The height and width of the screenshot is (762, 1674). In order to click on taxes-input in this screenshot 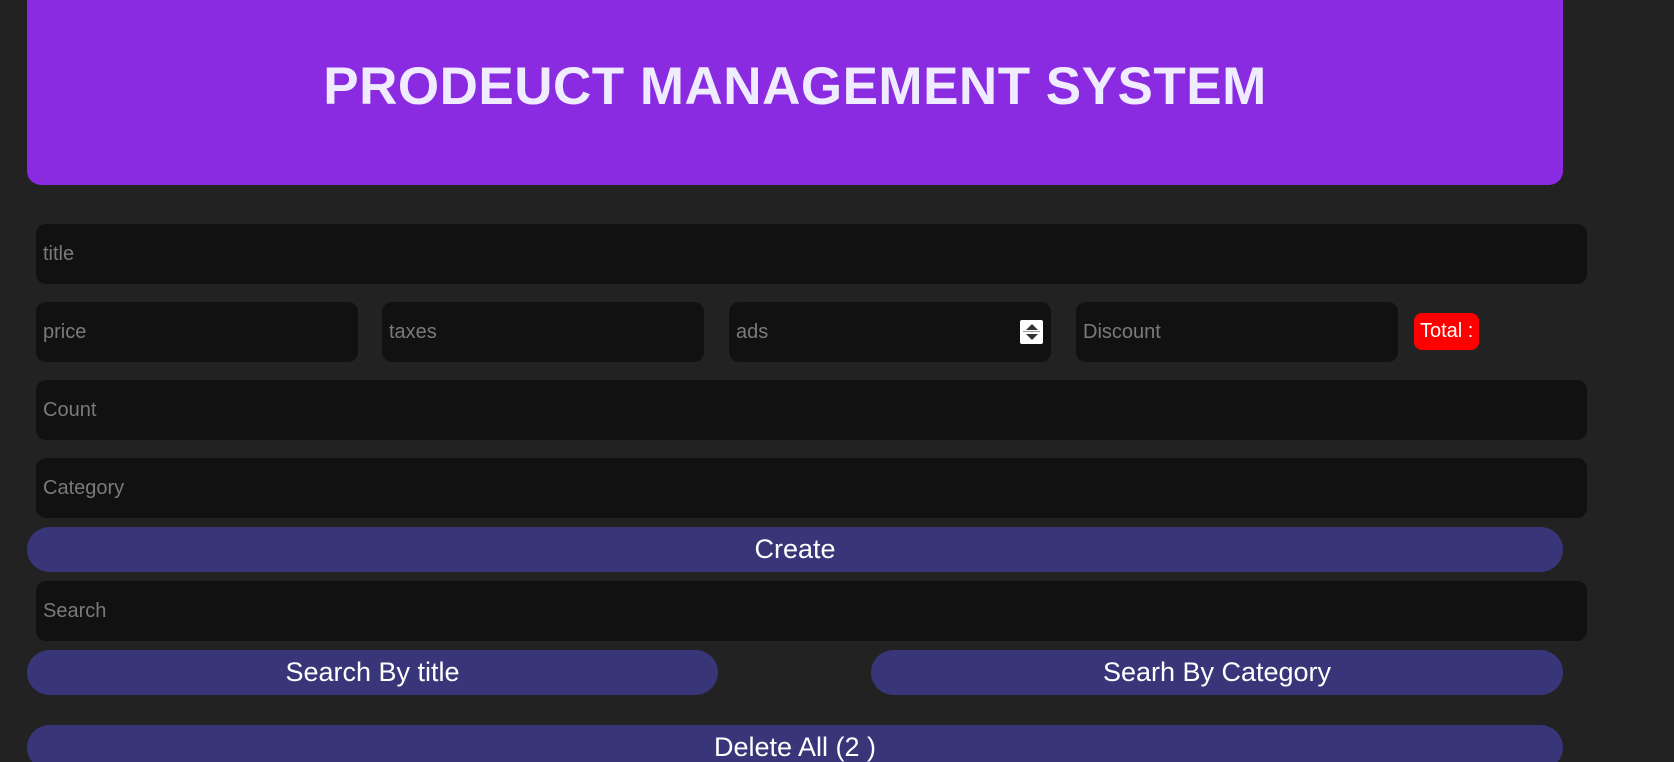, I will do `click(543, 332)`.